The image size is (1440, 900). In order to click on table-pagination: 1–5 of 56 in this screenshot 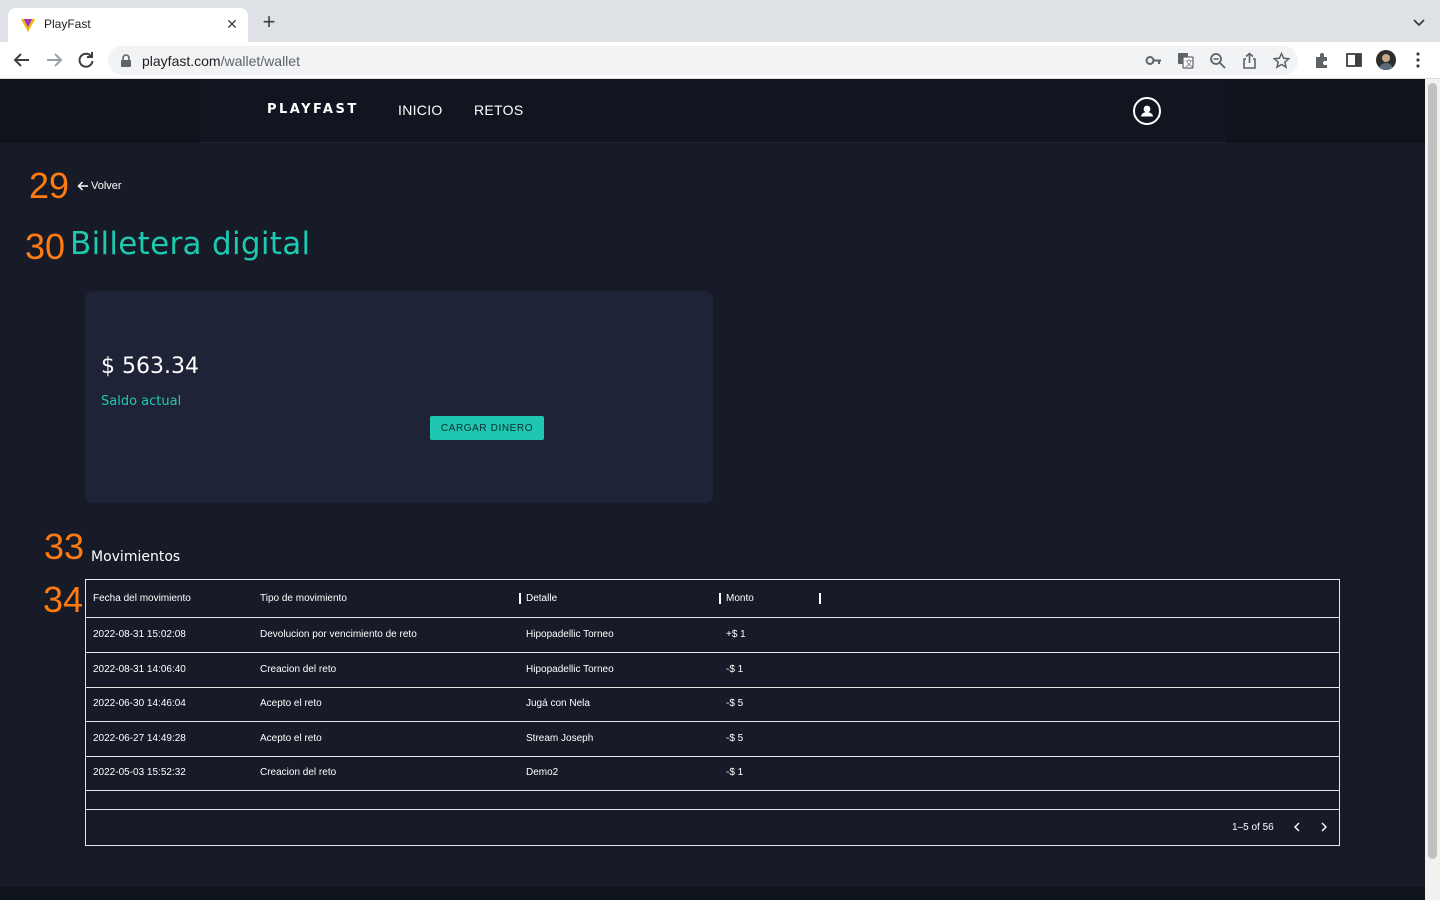, I will do `click(712, 827)`.